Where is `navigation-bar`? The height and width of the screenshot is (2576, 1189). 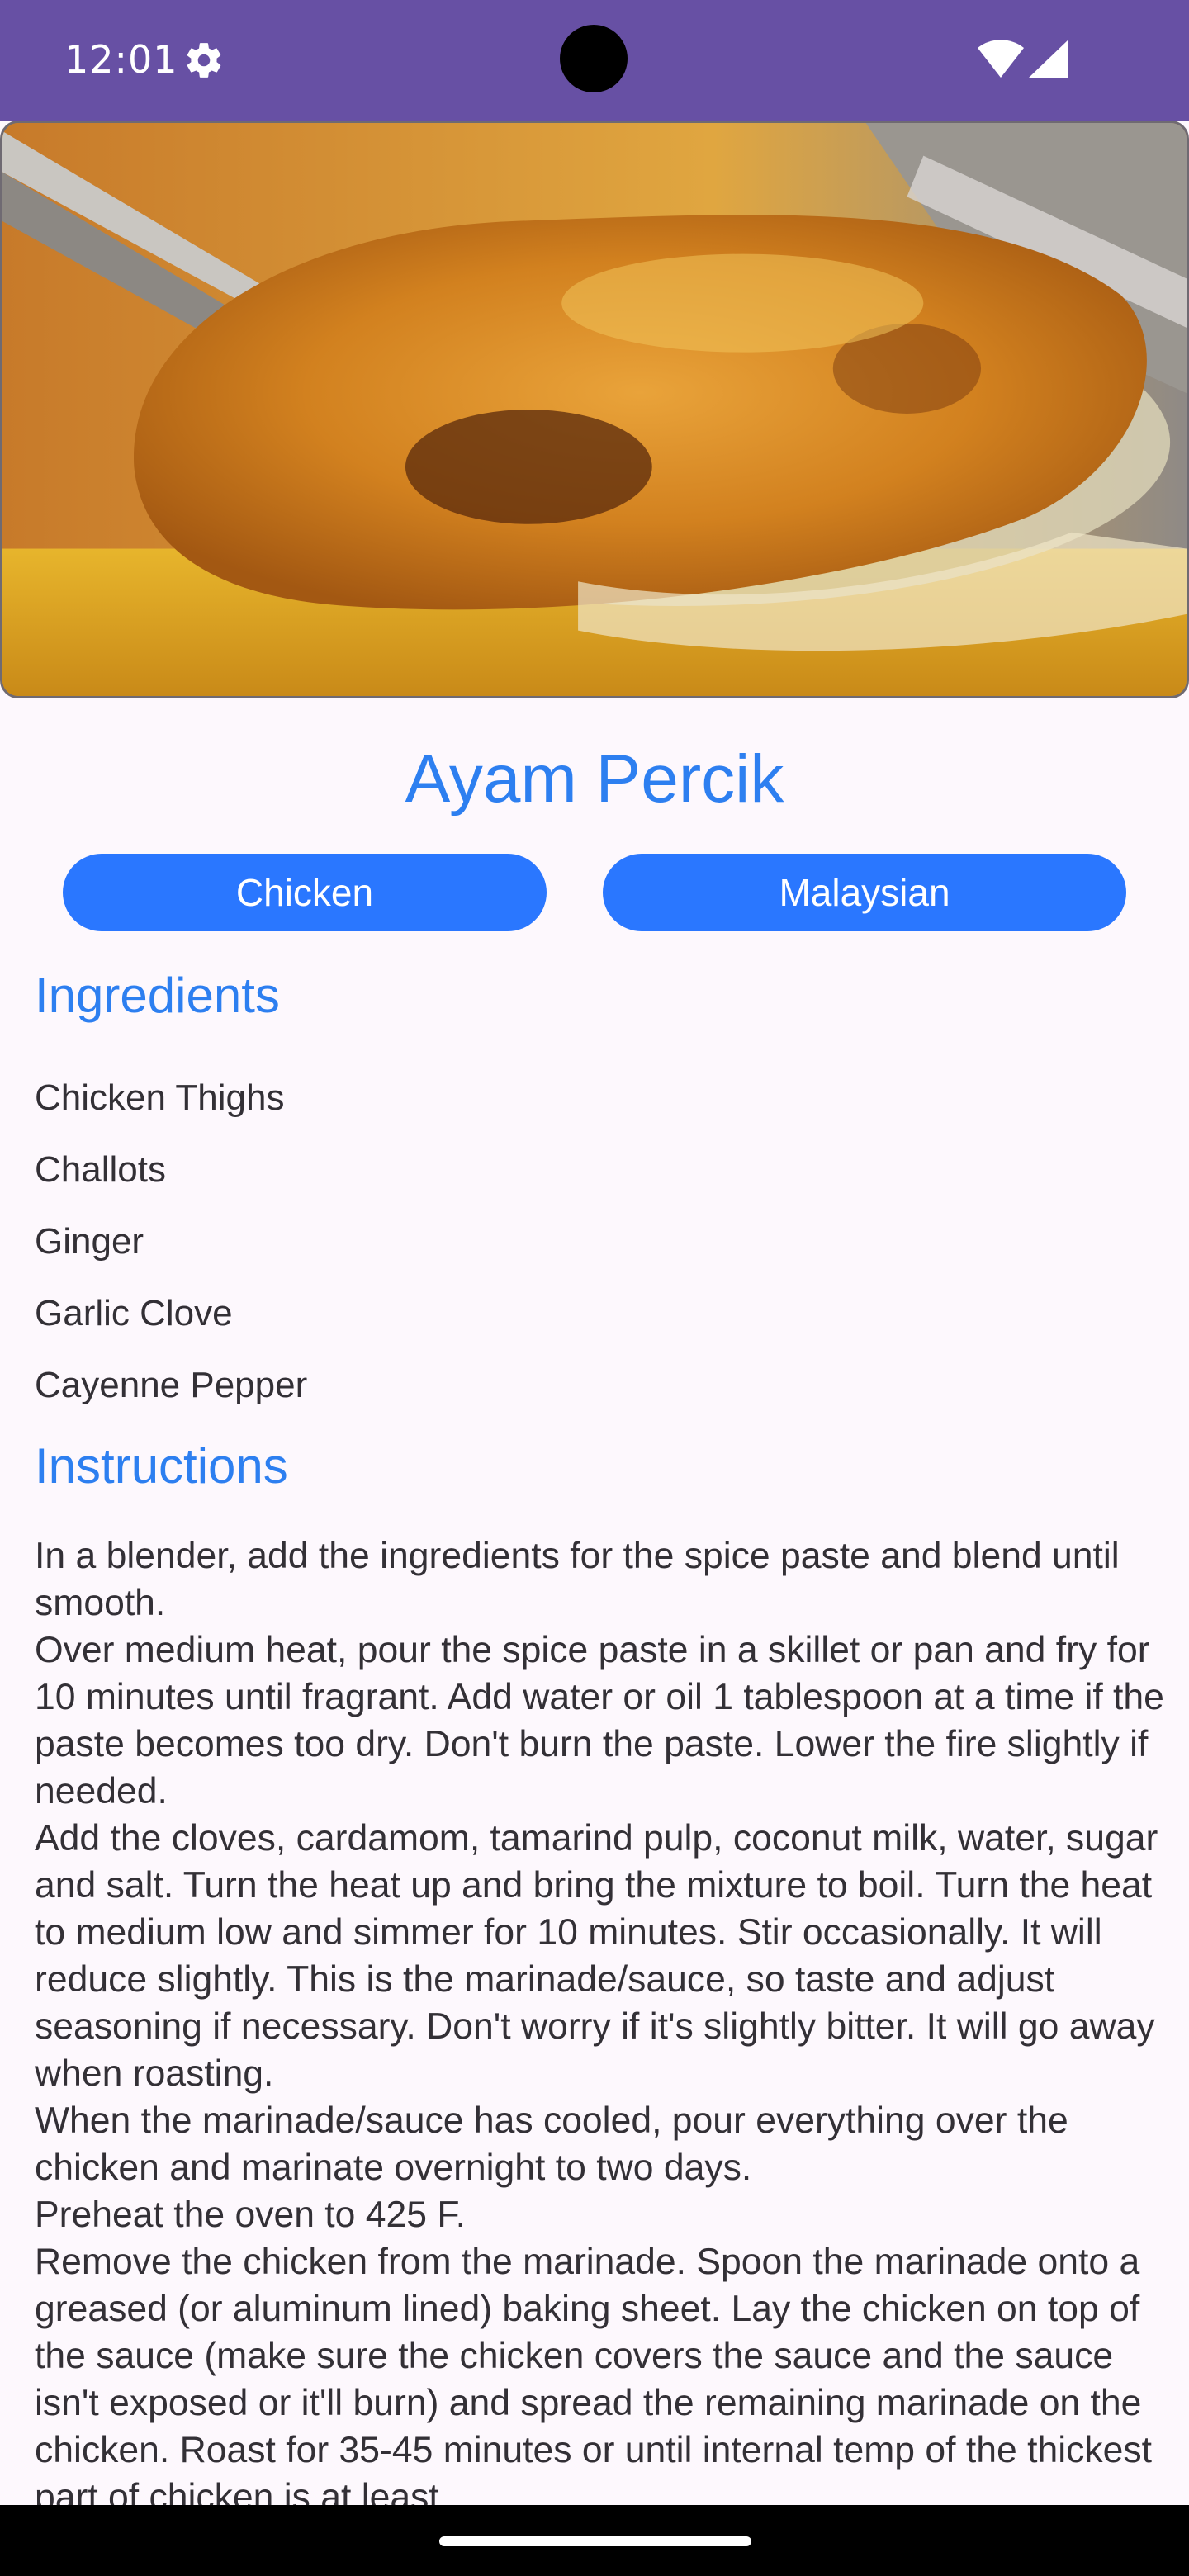 navigation-bar is located at coordinates (594, 2540).